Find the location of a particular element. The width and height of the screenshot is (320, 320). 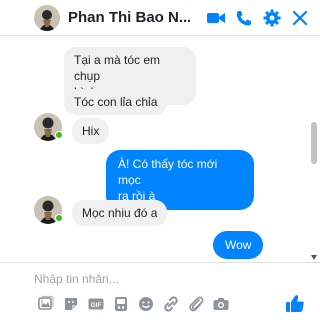

sticker-icon is located at coordinates (71, 304).